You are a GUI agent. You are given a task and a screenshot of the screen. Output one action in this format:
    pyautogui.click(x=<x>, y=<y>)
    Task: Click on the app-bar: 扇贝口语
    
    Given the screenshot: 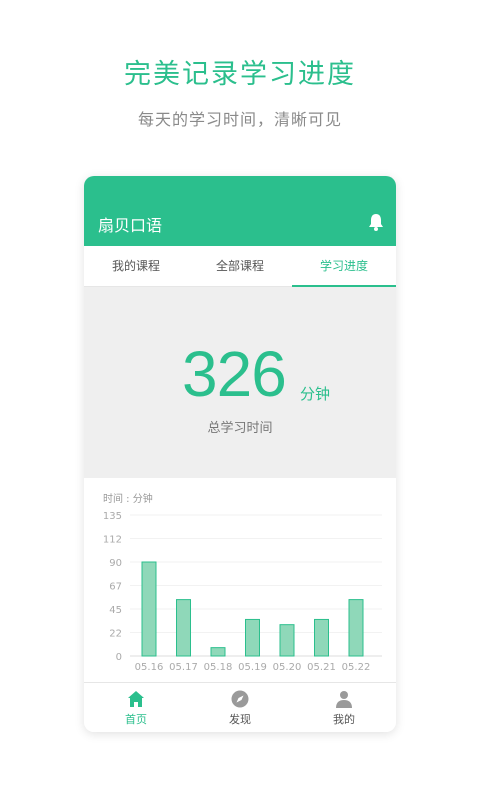 What is the action you would take?
    pyautogui.click(x=240, y=211)
    